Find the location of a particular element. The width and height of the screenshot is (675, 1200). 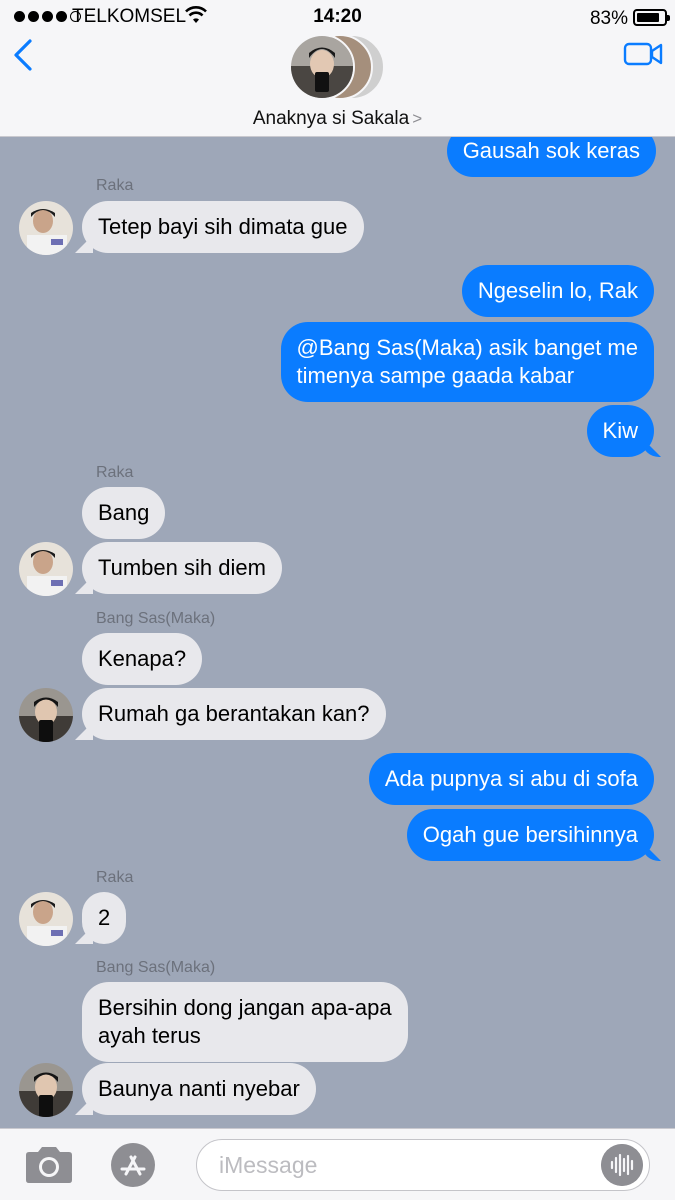

incoming-message: Tetep bayi sih dimata gue is located at coordinates (223, 227).